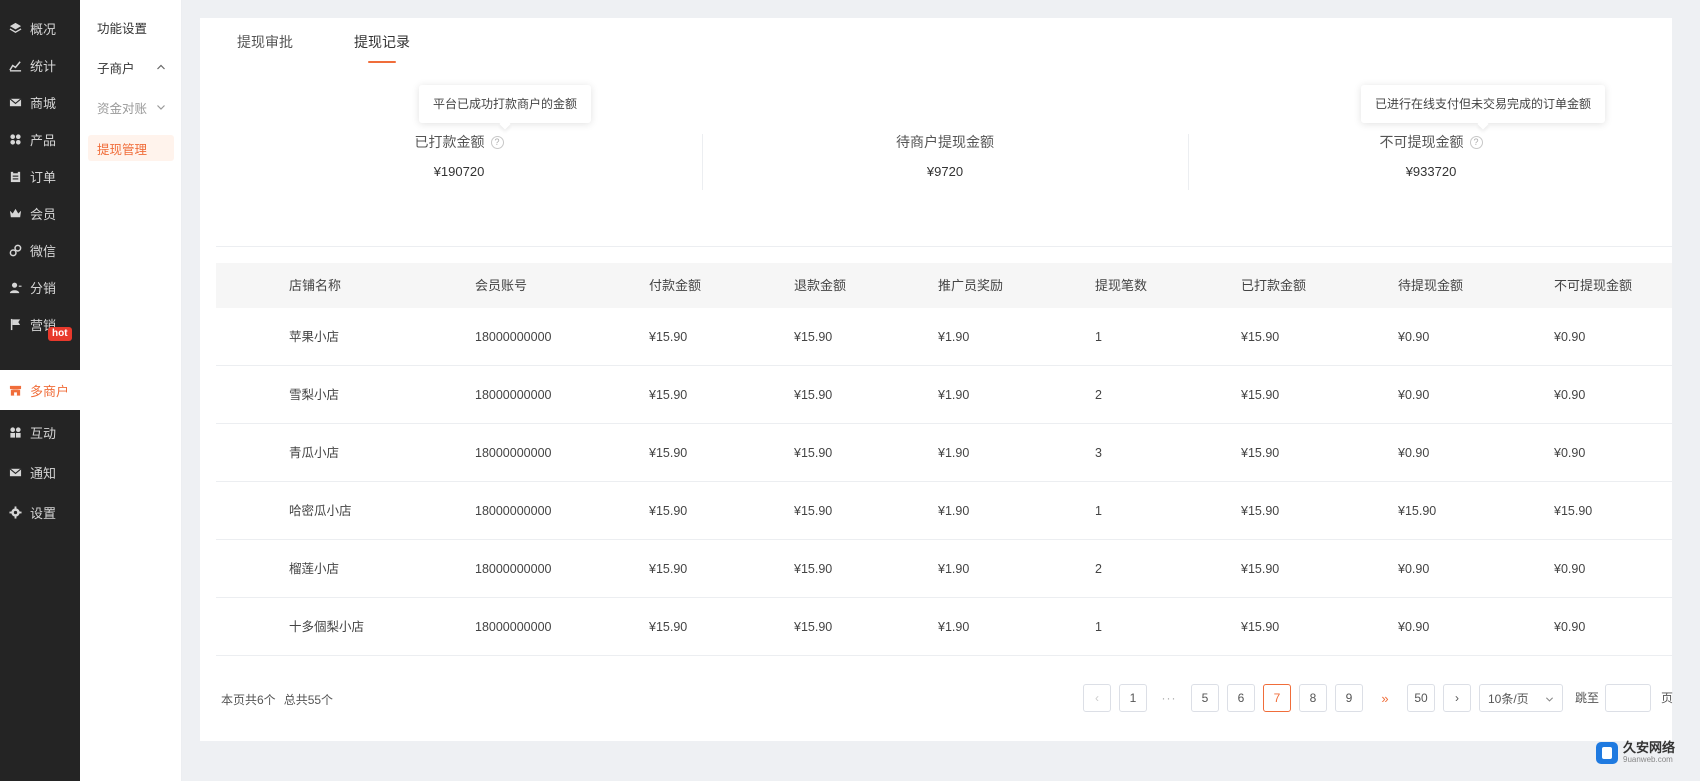  Describe the element at coordinates (820, 285) in the screenshot. I see `column-header: 退款金额` at that location.